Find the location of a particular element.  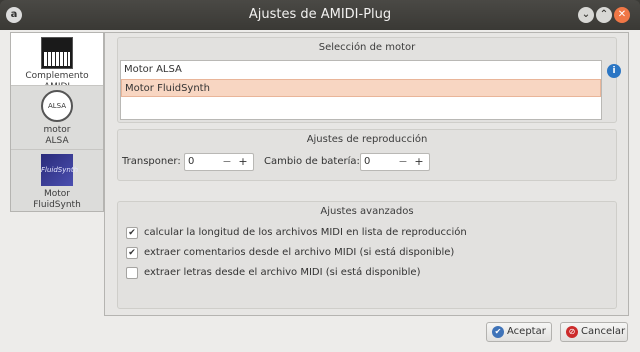

group-title: Ajustes avanzados is located at coordinates (367, 211).